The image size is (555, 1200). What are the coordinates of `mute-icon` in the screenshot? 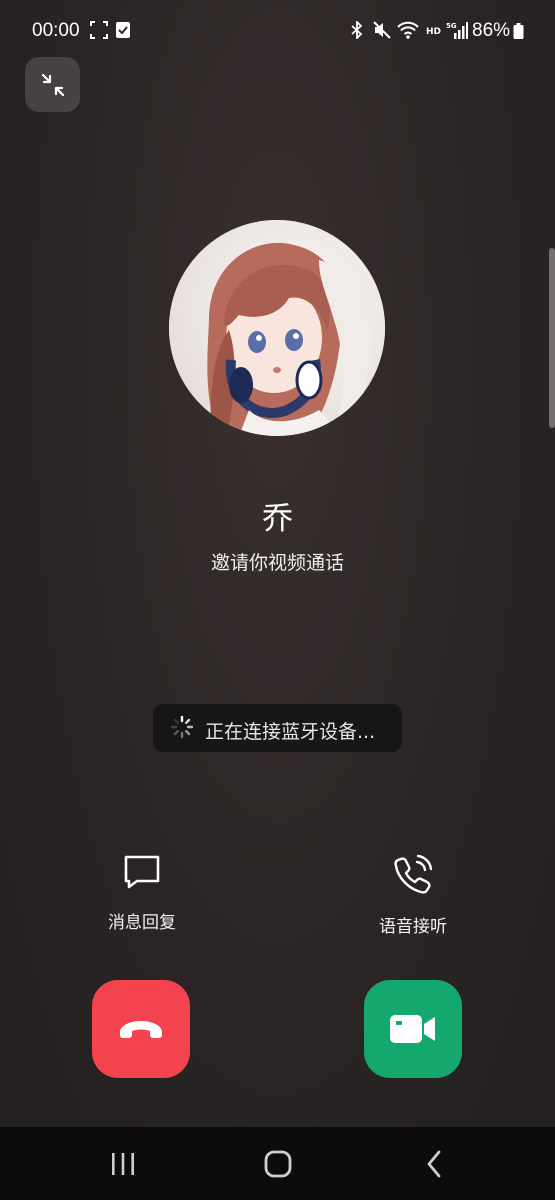 It's located at (382, 30).